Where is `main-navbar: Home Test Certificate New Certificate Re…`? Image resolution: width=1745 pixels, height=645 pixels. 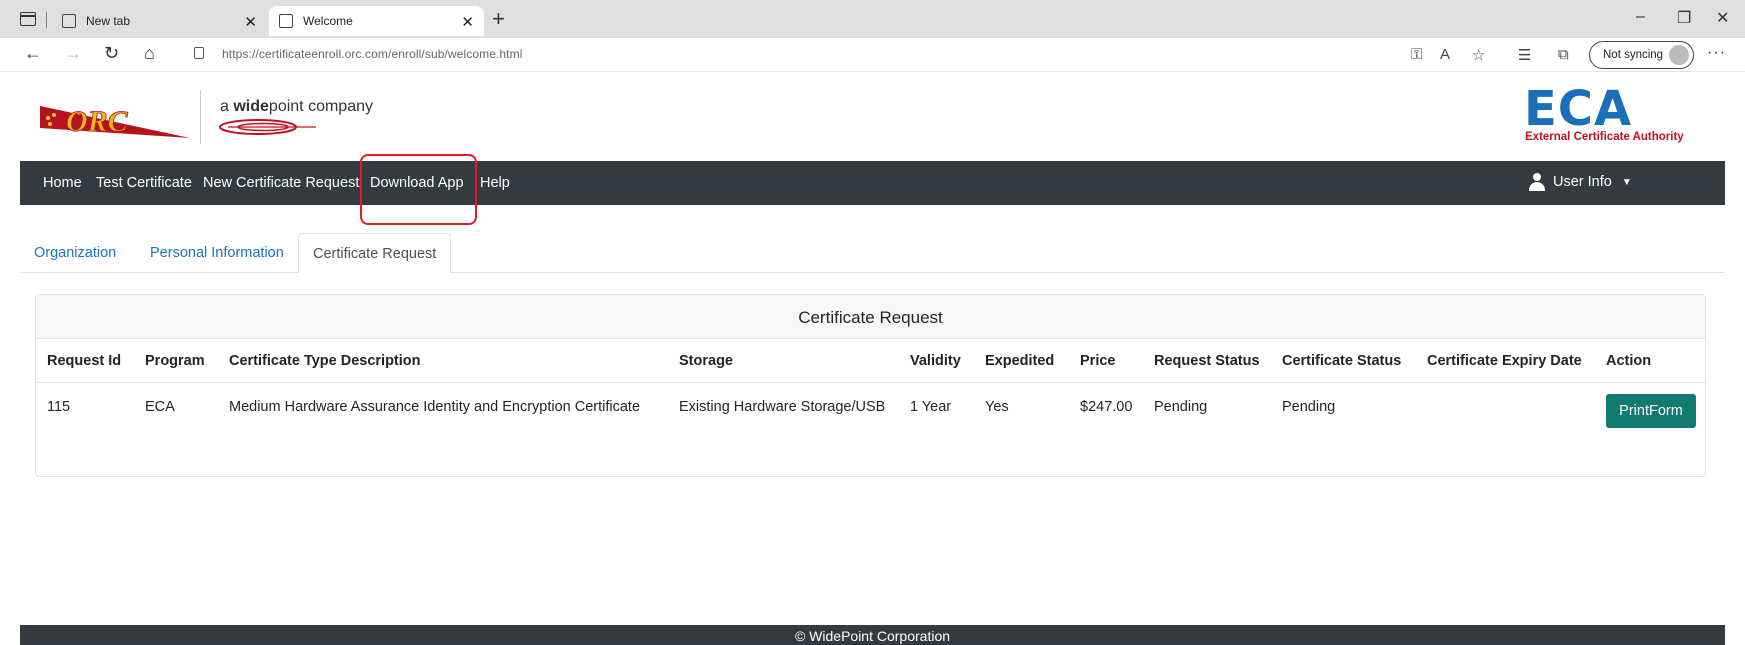 main-navbar: Home Test Certificate New Certificate Re… is located at coordinates (872, 183).